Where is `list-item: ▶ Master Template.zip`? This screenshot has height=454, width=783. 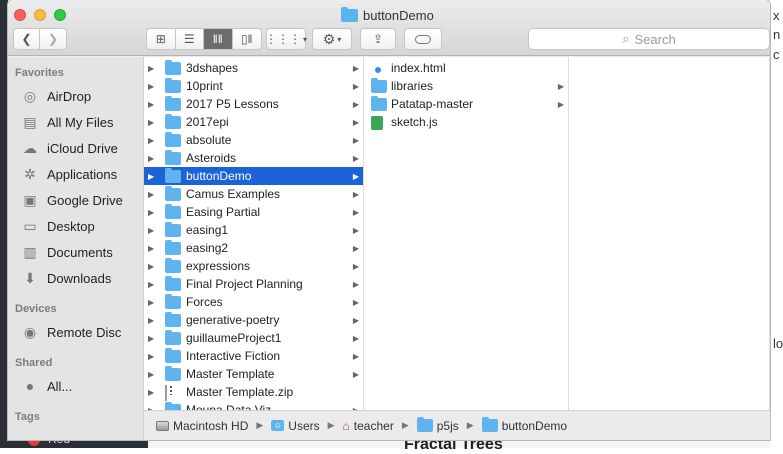 list-item: ▶ Master Template.zip is located at coordinates (253, 392).